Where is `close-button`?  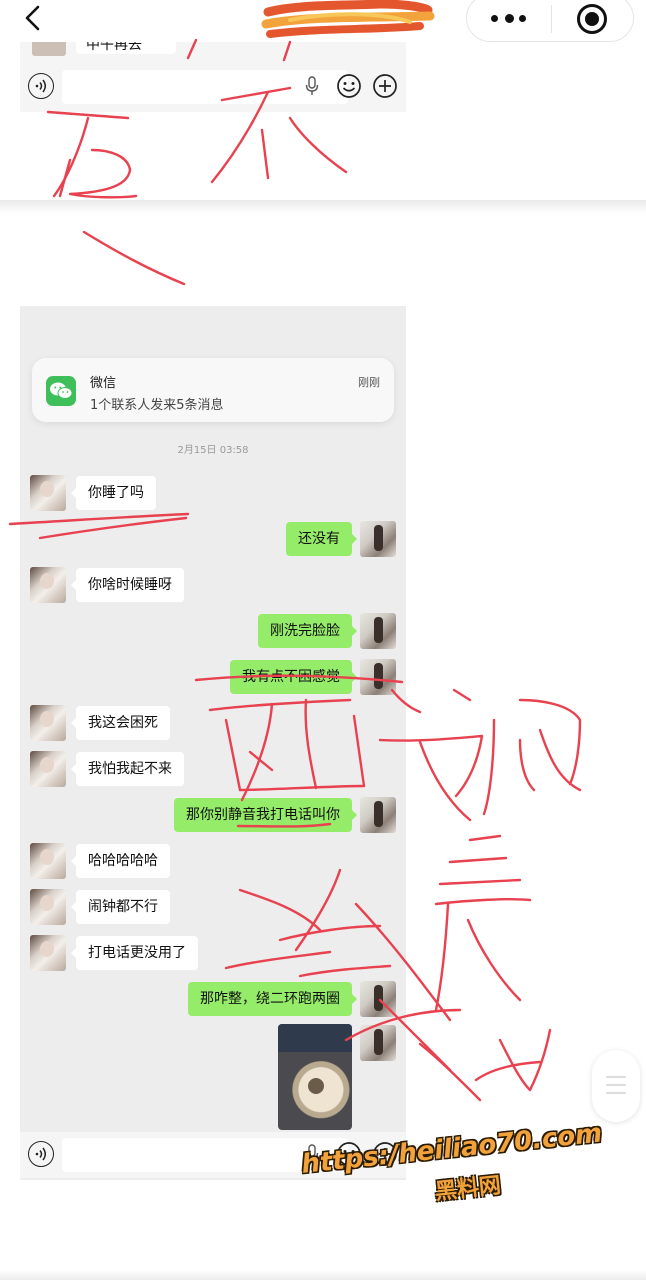
close-button is located at coordinates (593, 21).